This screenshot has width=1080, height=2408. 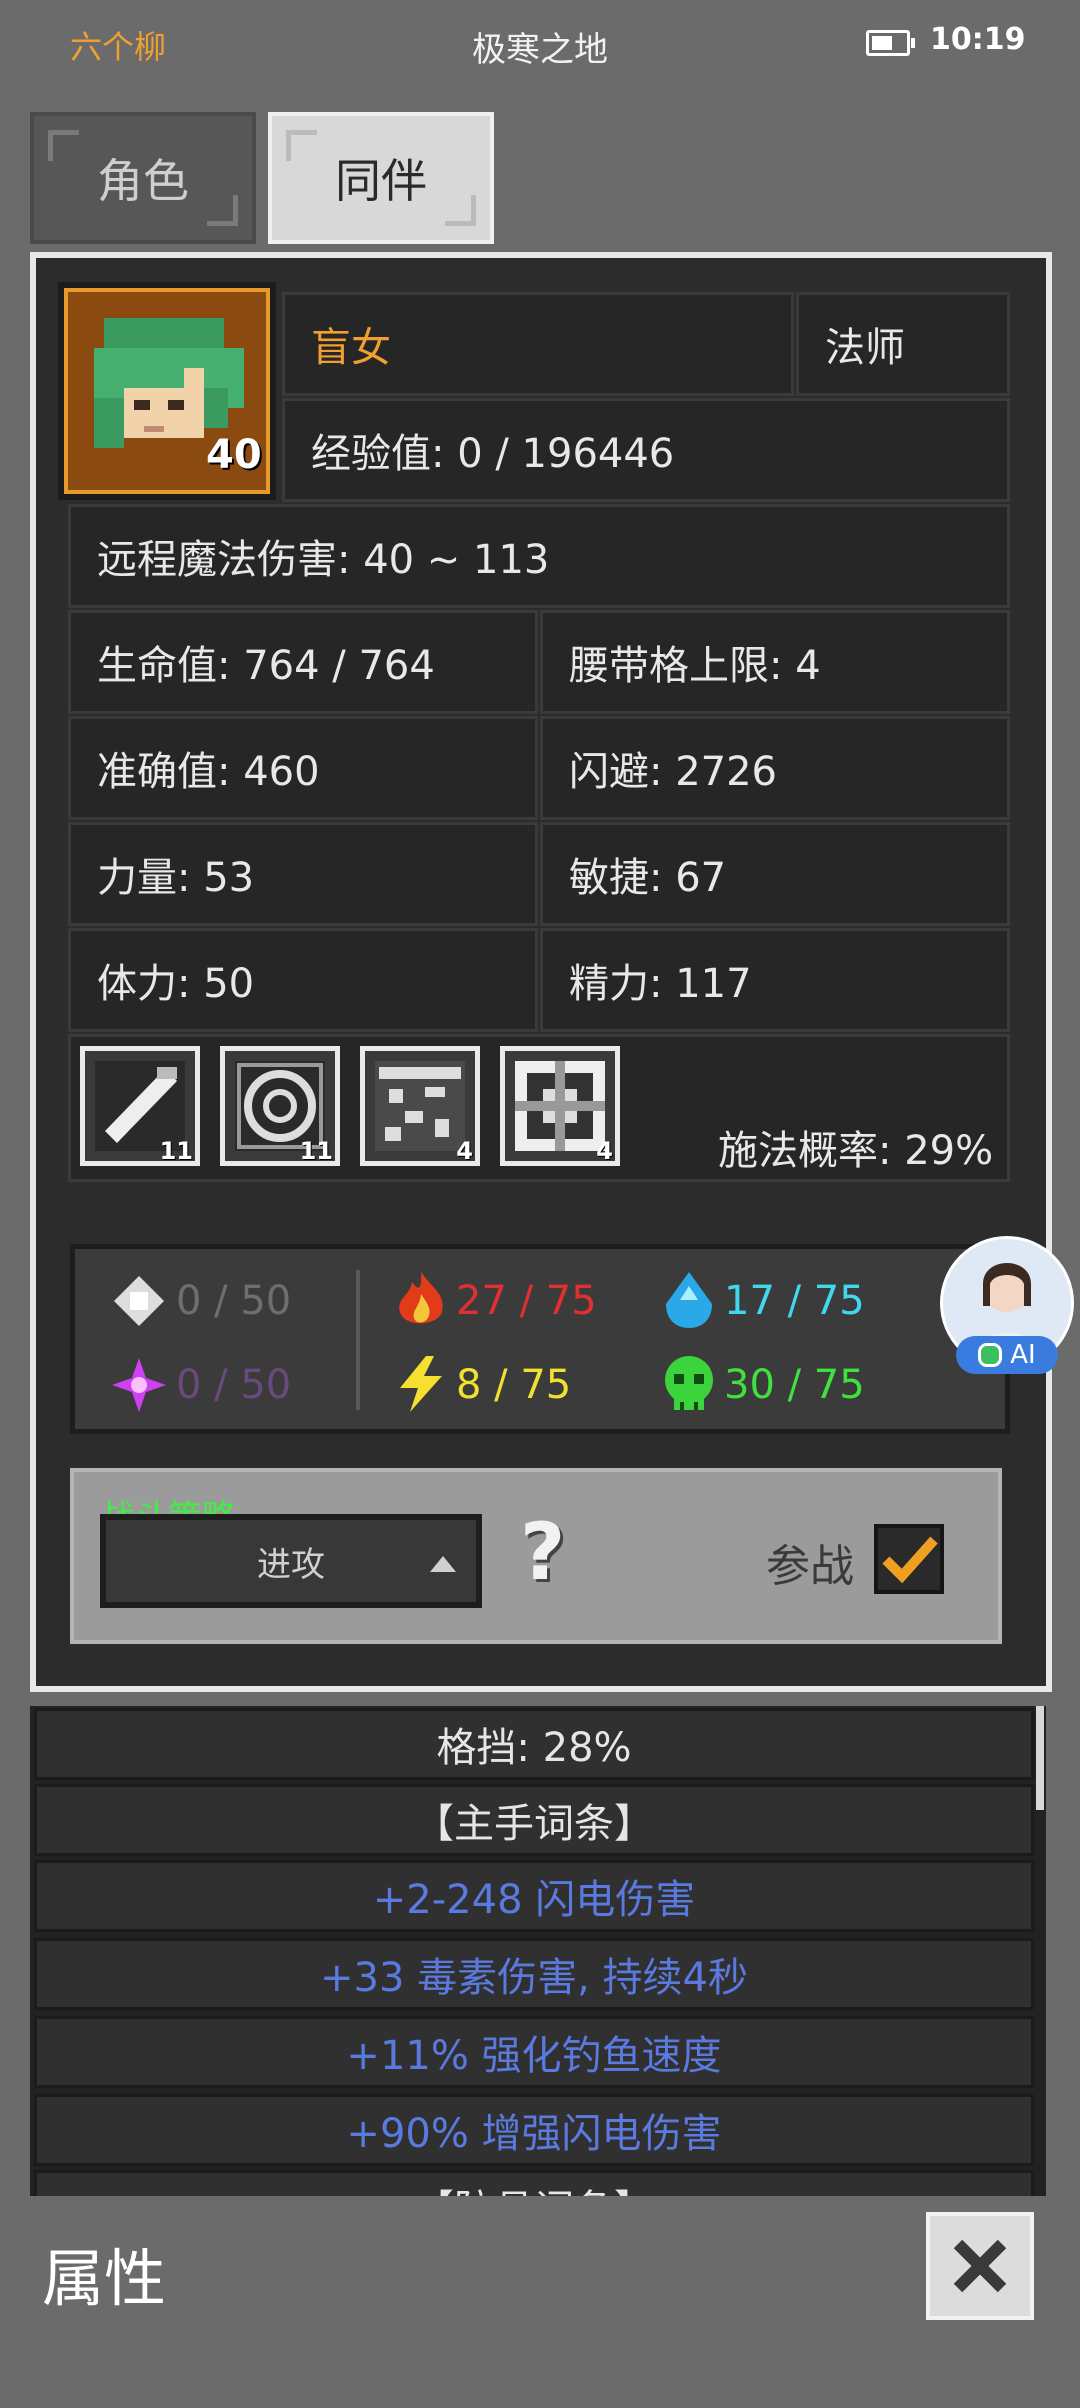 I want to click on companion-name: 盲女, so click(x=538, y=344).